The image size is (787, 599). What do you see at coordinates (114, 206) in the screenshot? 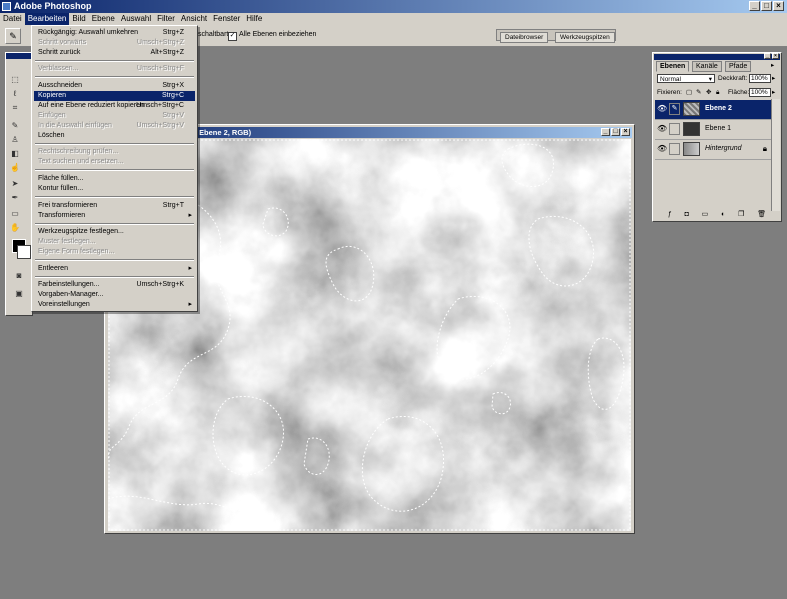
I see `menu-item-free-transform: Frei transformieren Strg+T` at bounding box center [114, 206].